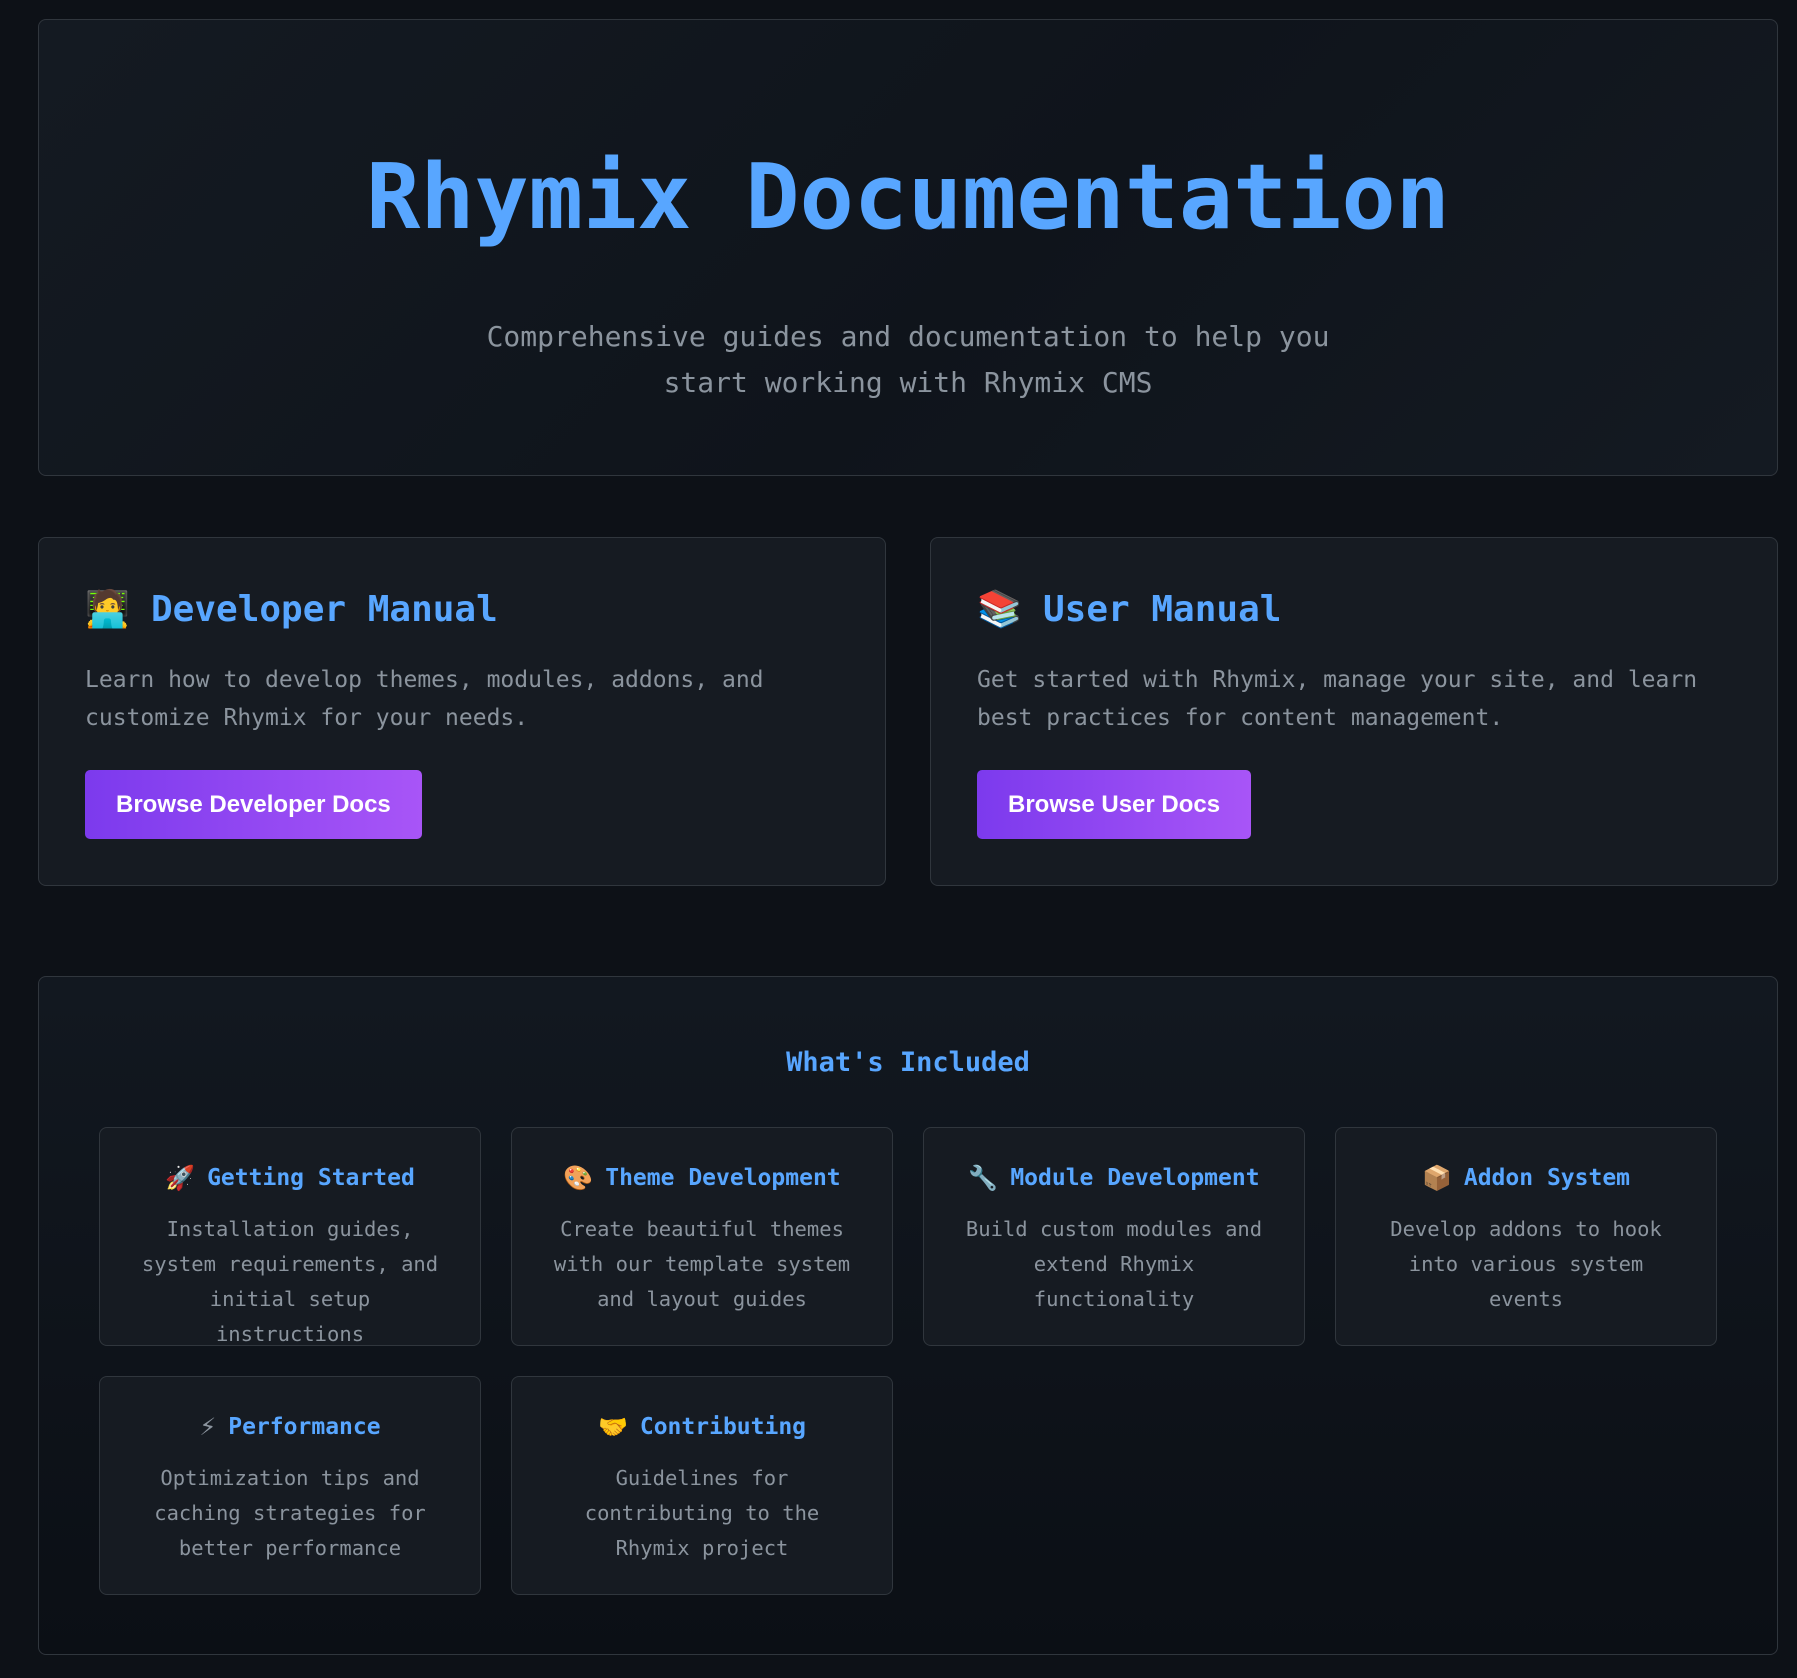 This screenshot has width=1797, height=1678. What do you see at coordinates (324, 609) in the screenshot?
I see `developer-manual-title: Developer Manual` at bounding box center [324, 609].